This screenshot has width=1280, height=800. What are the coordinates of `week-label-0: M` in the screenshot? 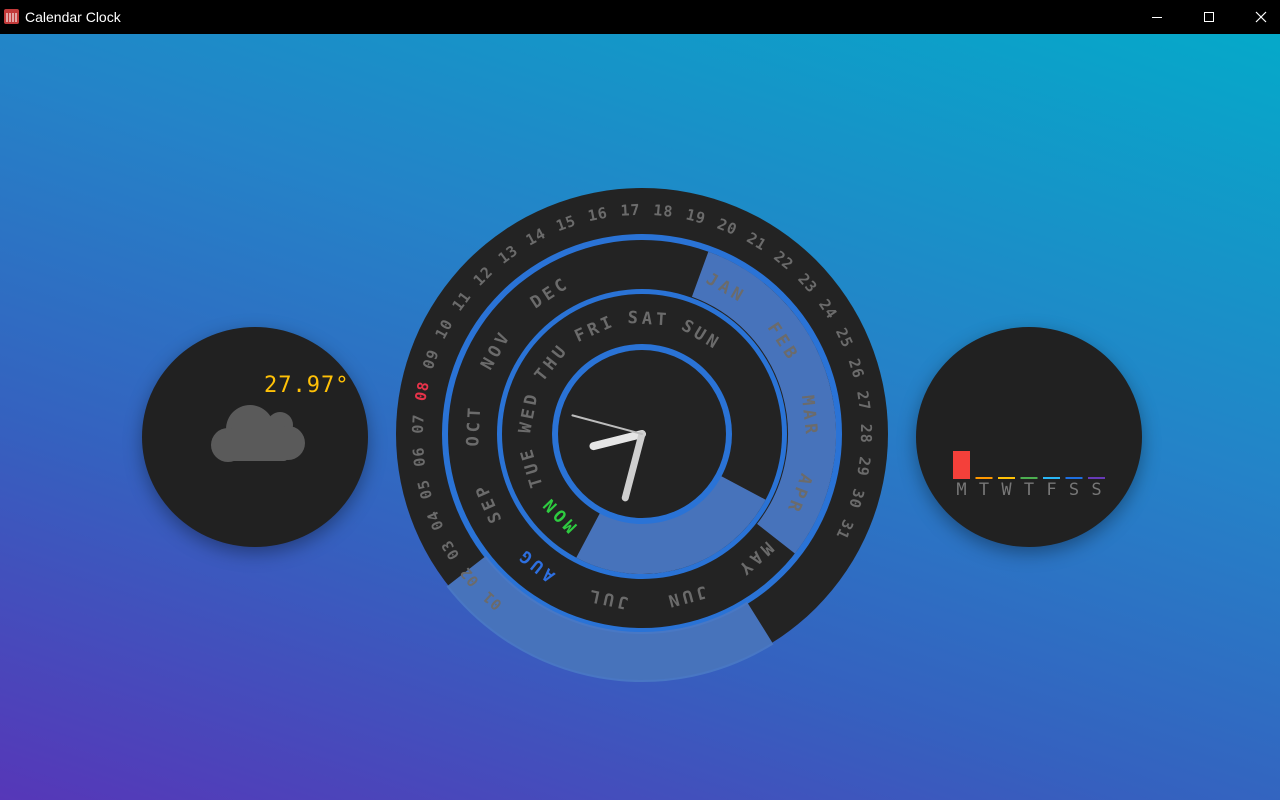 It's located at (961, 490).